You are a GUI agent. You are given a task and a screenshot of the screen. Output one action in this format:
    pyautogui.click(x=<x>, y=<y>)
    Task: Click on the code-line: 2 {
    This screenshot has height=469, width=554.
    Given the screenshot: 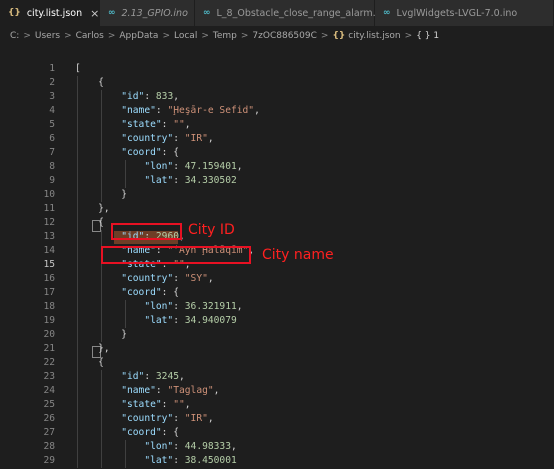 What is the action you would take?
    pyautogui.click(x=277, y=83)
    